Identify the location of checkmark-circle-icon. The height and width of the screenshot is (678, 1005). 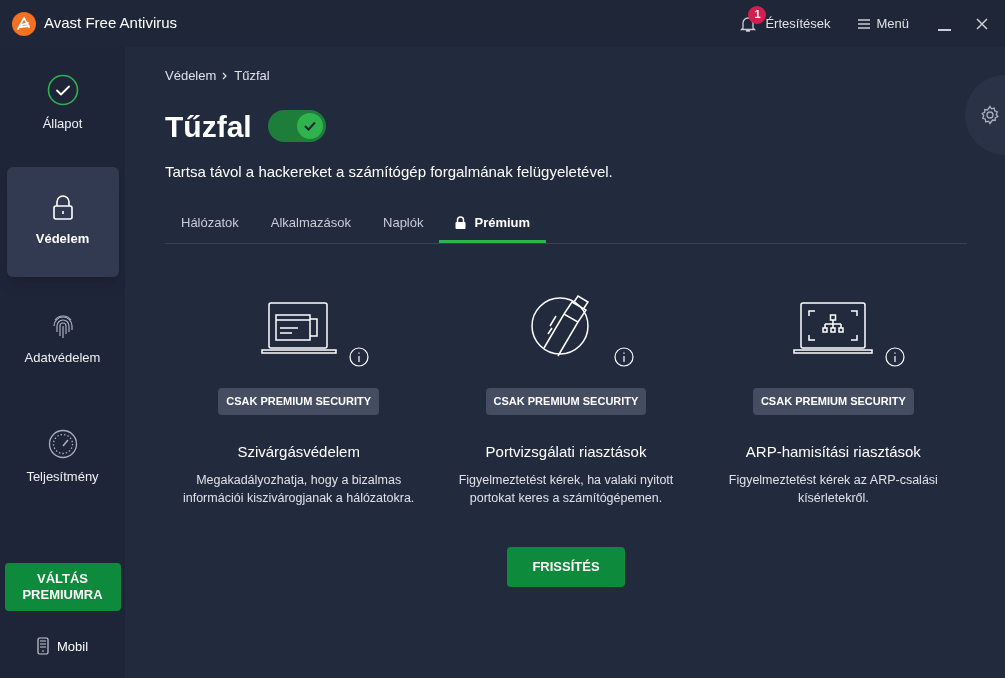
(62, 90).